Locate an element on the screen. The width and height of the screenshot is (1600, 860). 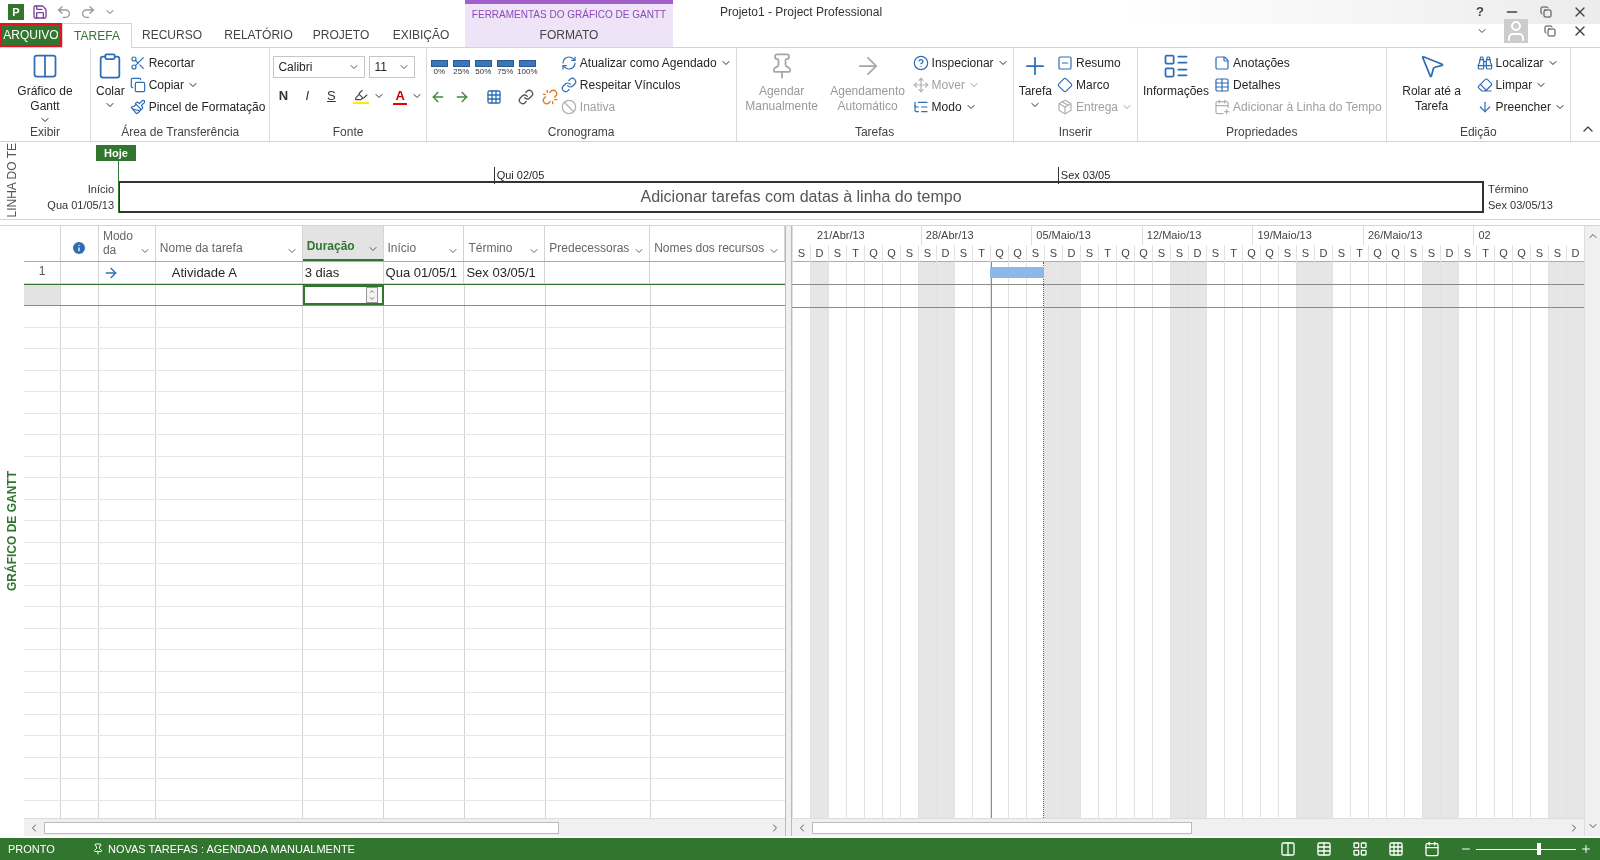
contextual-group-title: FERRAMENTAS DO GRÁFICO DE GANTT is located at coordinates (569, 14).